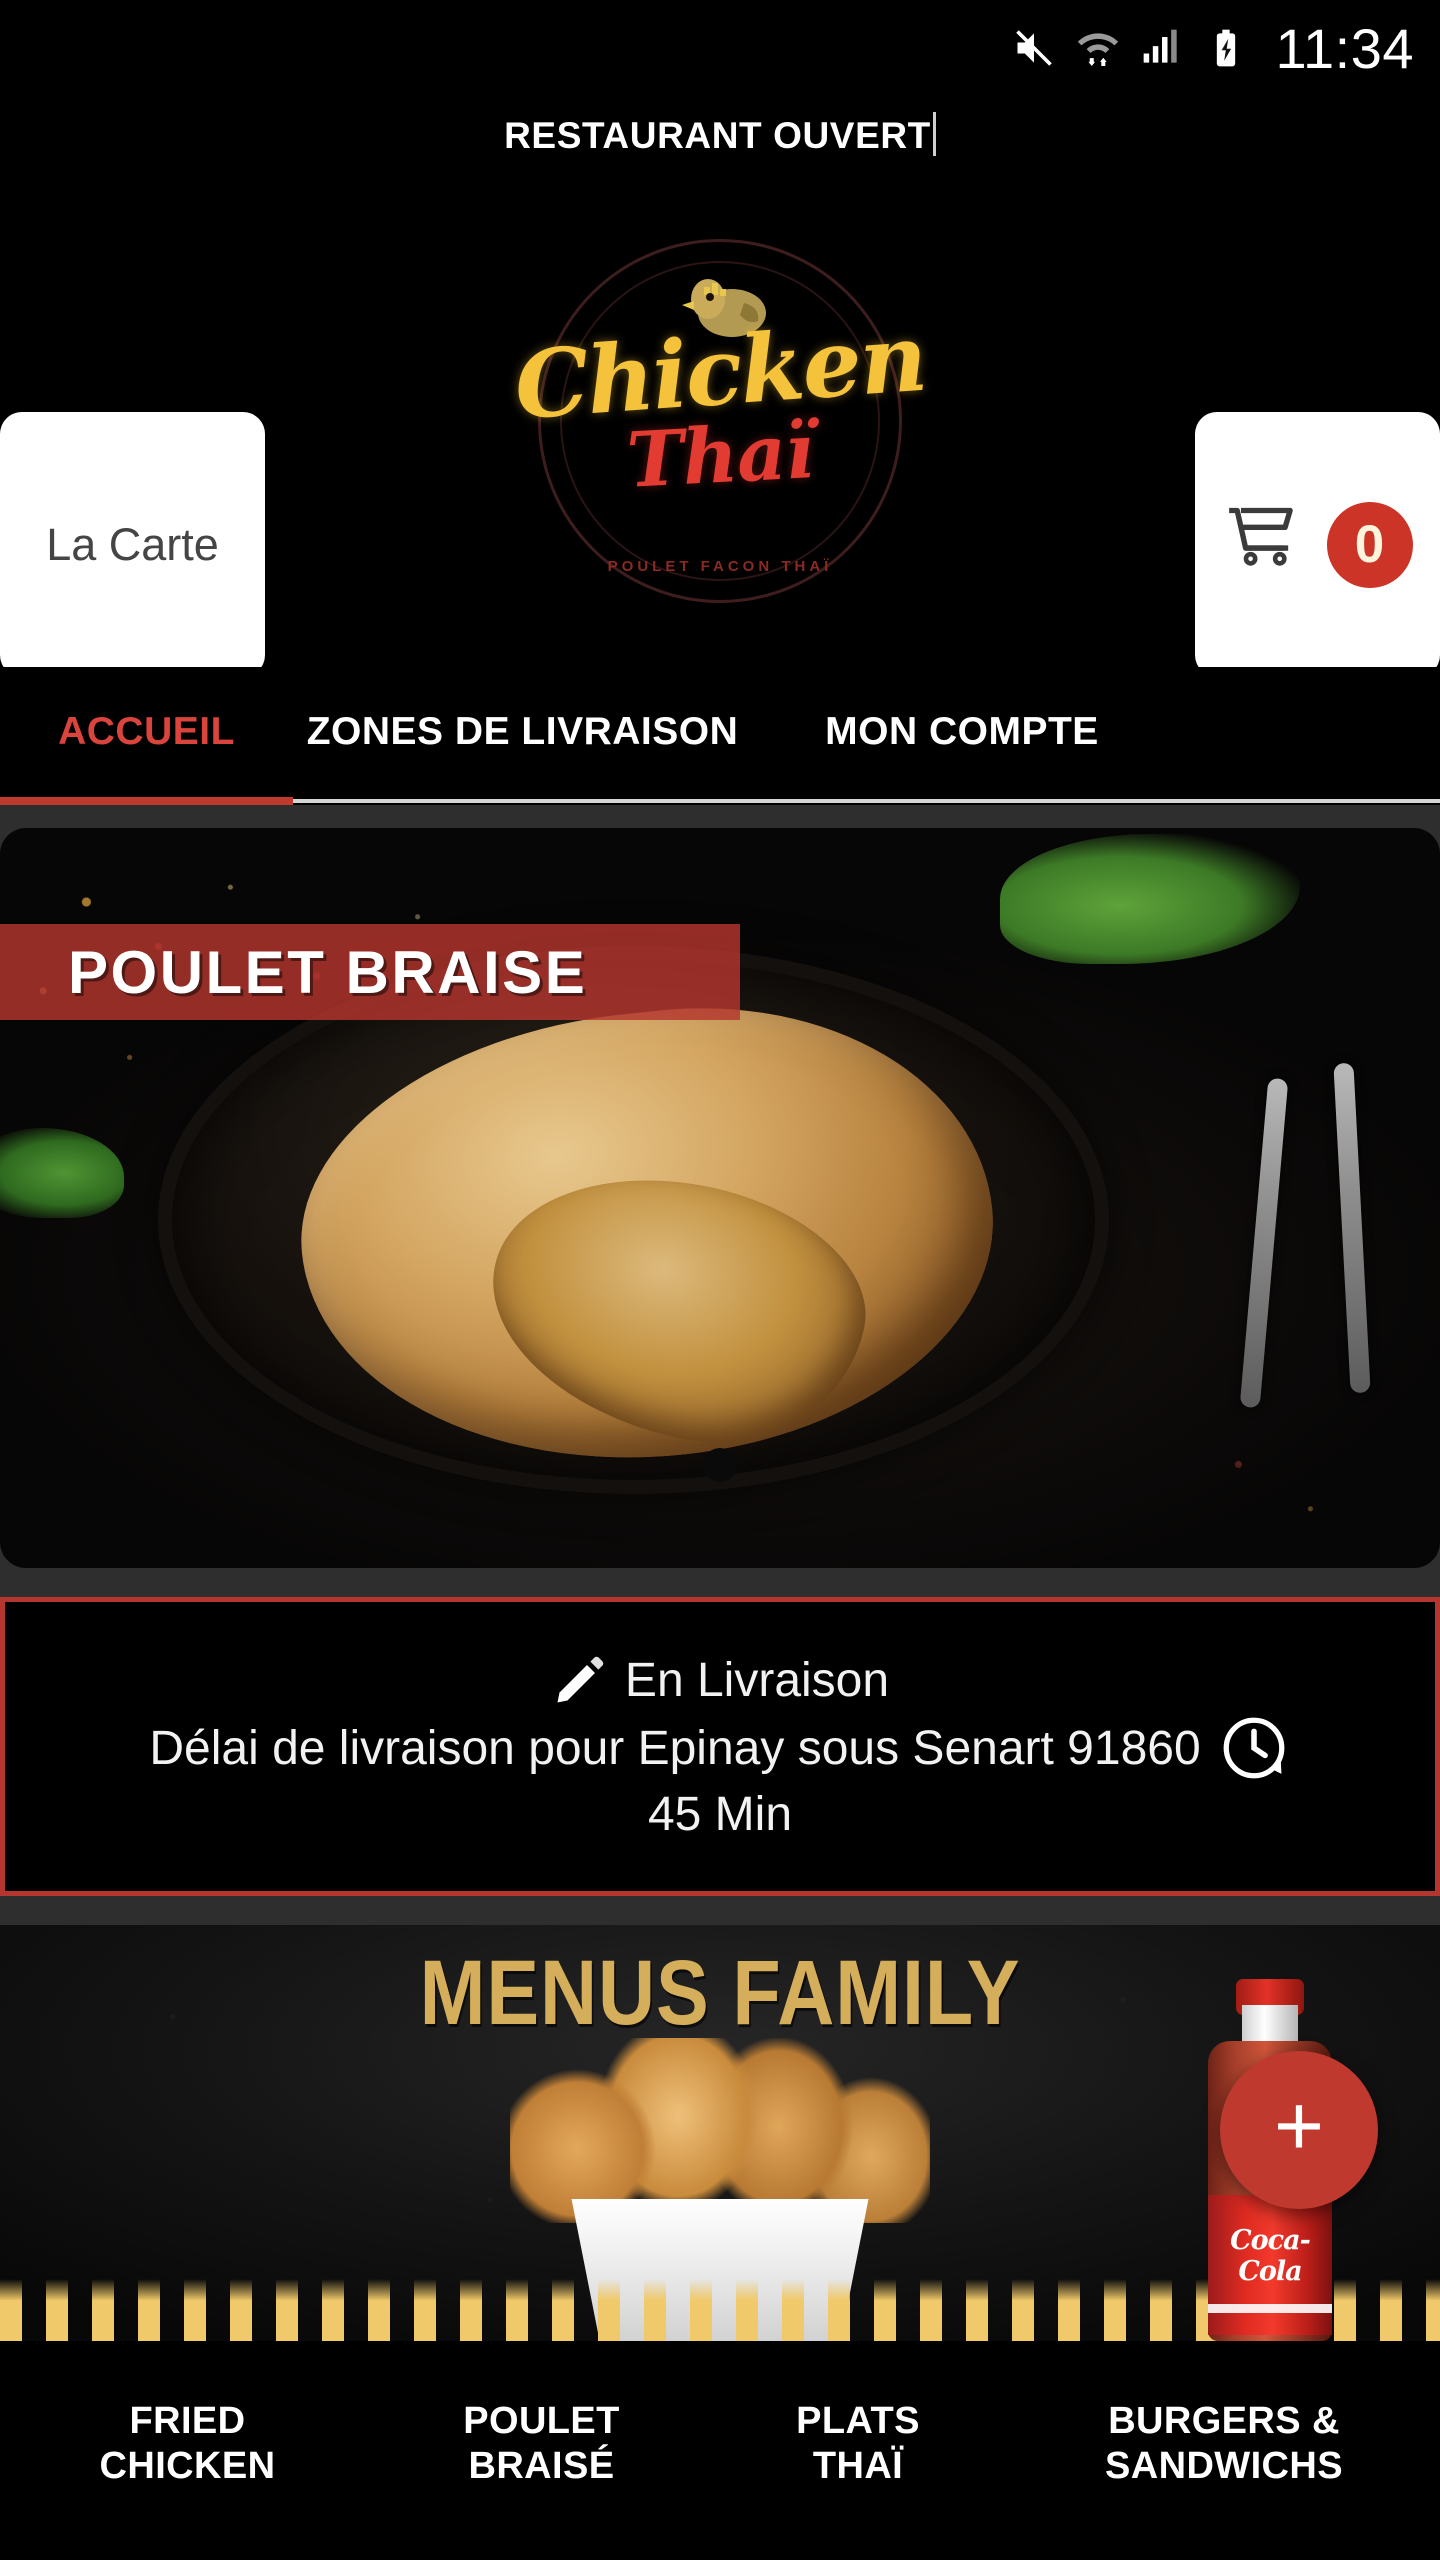 The height and width of the screenshot is (2560, 1440). I want to click on delivery-status-text: En Livraison, so click(757, 1680).